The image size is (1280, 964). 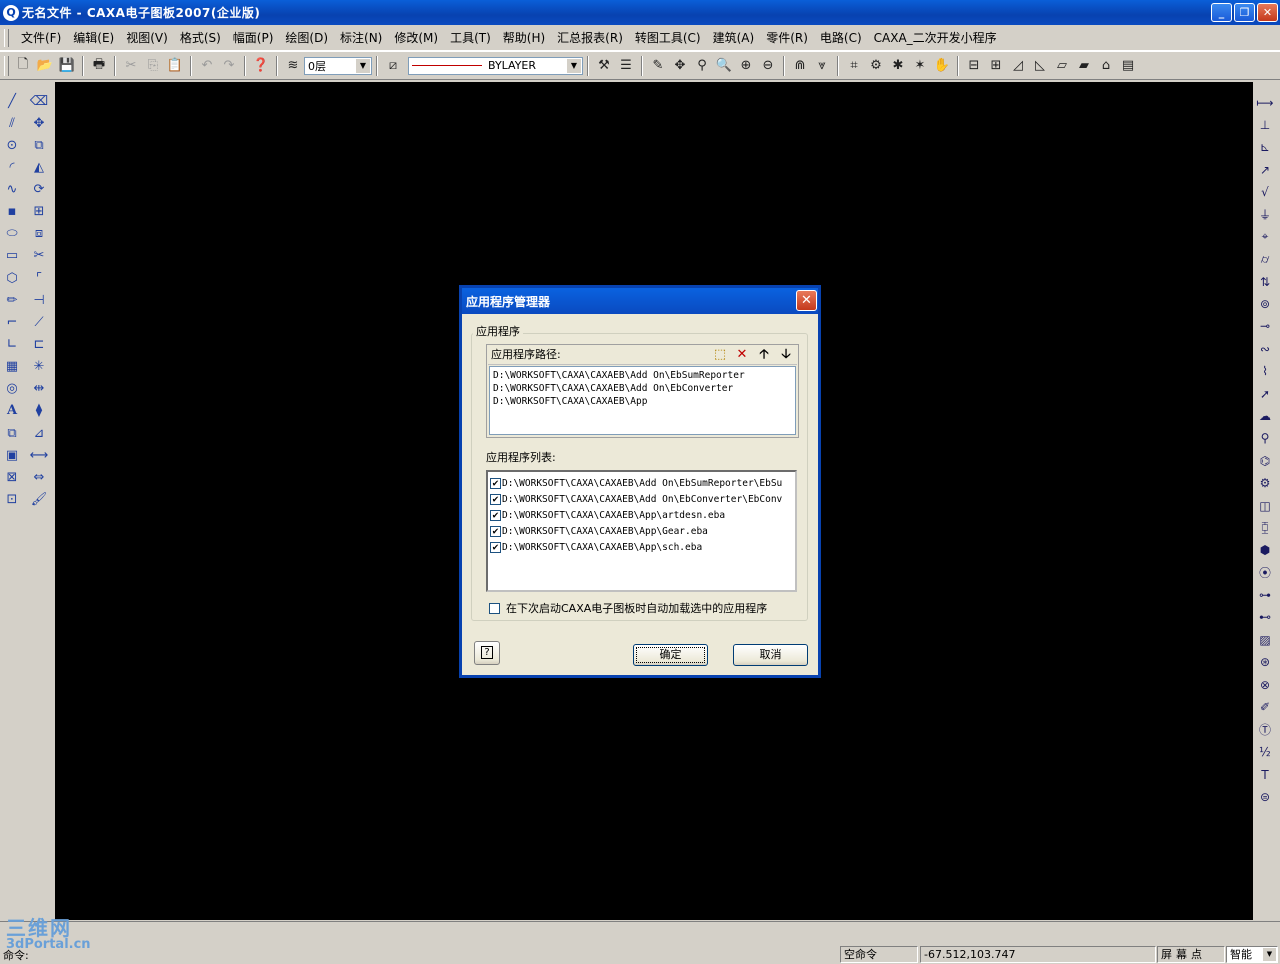 What do you see at coordinates (822, 66) in the screenshot?
I see `select-filter-icon: ⩔` at bounding box center [822, 66].